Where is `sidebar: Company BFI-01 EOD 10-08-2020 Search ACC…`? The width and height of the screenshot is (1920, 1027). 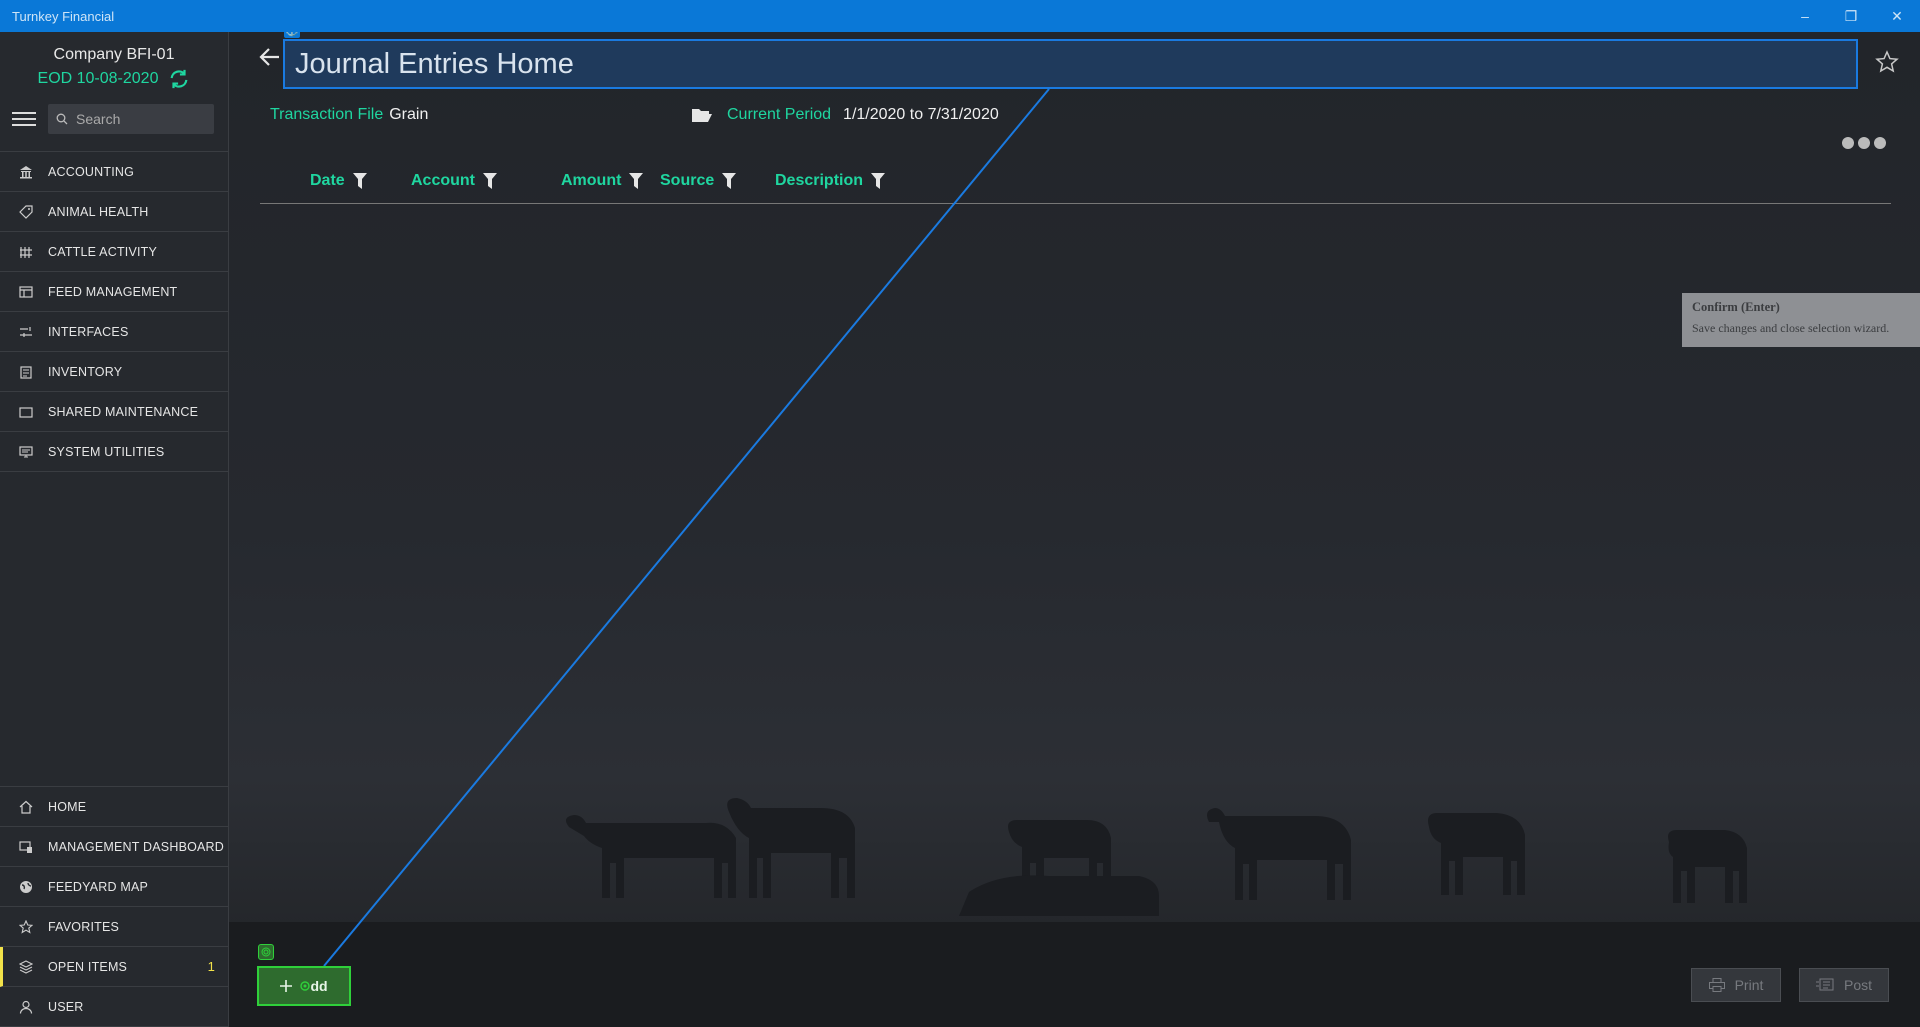
sidebar: Company BFI-01 EOD 10-08-2020 Search ACC… is located at coordinates (118, 529).